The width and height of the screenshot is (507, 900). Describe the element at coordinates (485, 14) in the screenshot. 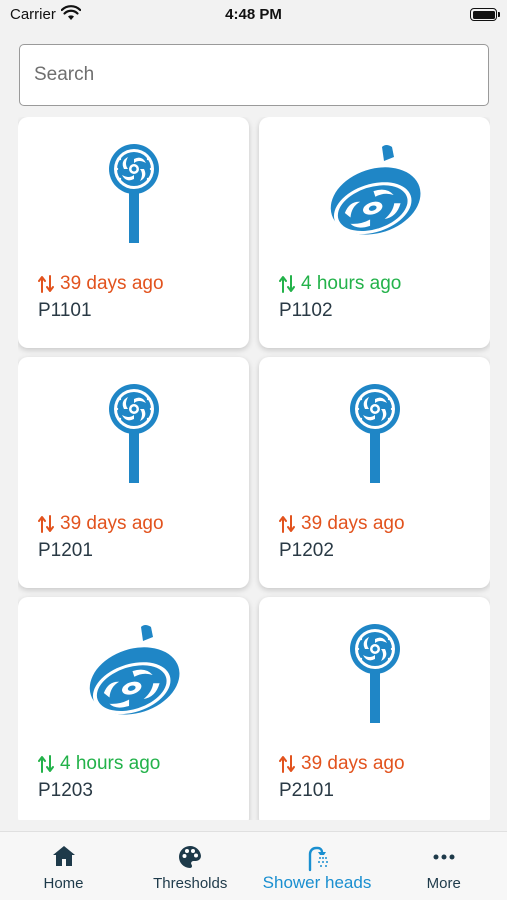

I see `battery-icon` at that location.